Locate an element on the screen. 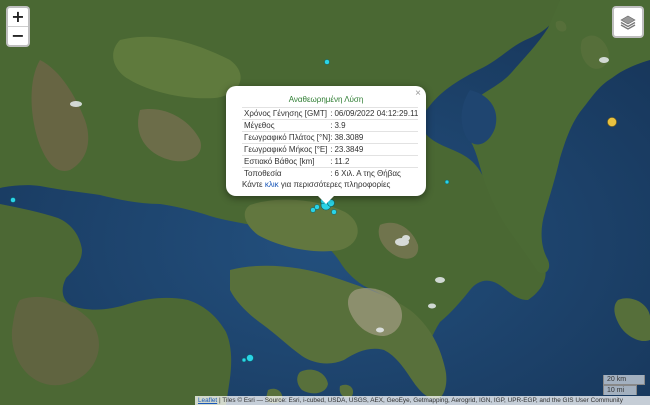 Image resolution: width=650 pixels, height=405 pixels. detail-label: Γεωγραφικό Πλάτος [°N] is located at coordinates (286, 137).